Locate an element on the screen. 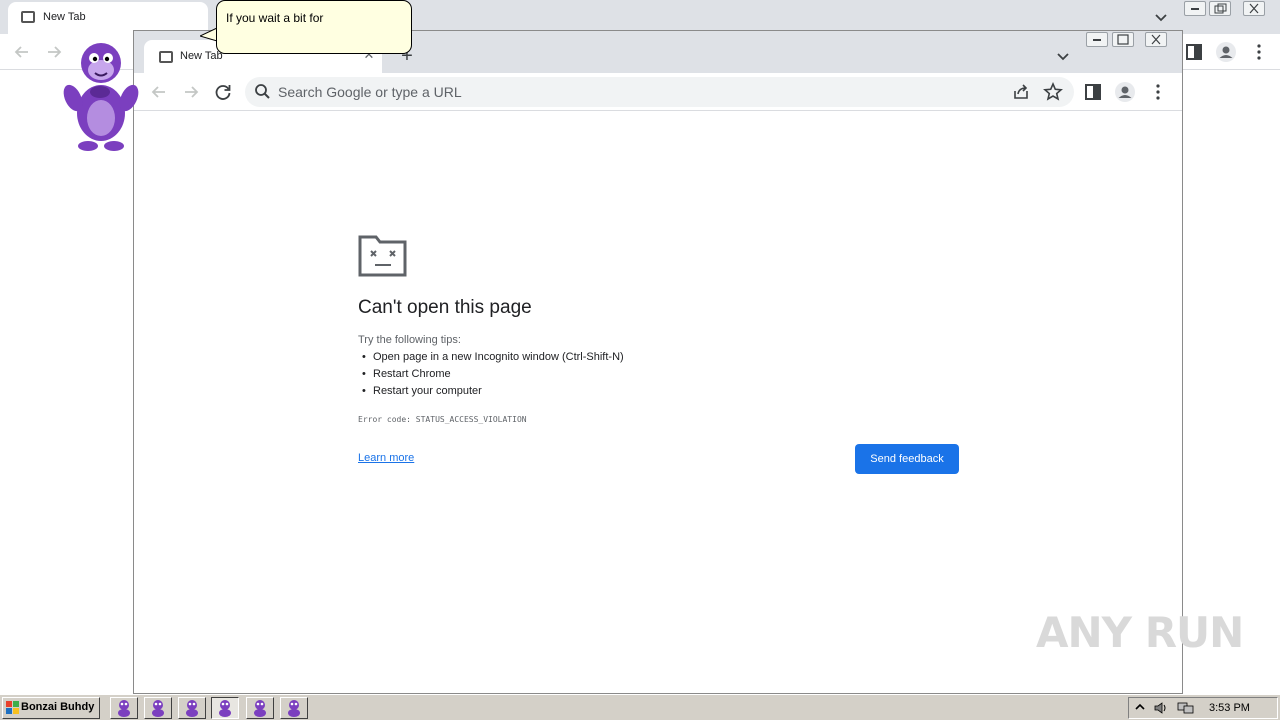 This screenshot has height=723, width=1280. back-tab-title: New Tab is located at coordinates (64, 17).